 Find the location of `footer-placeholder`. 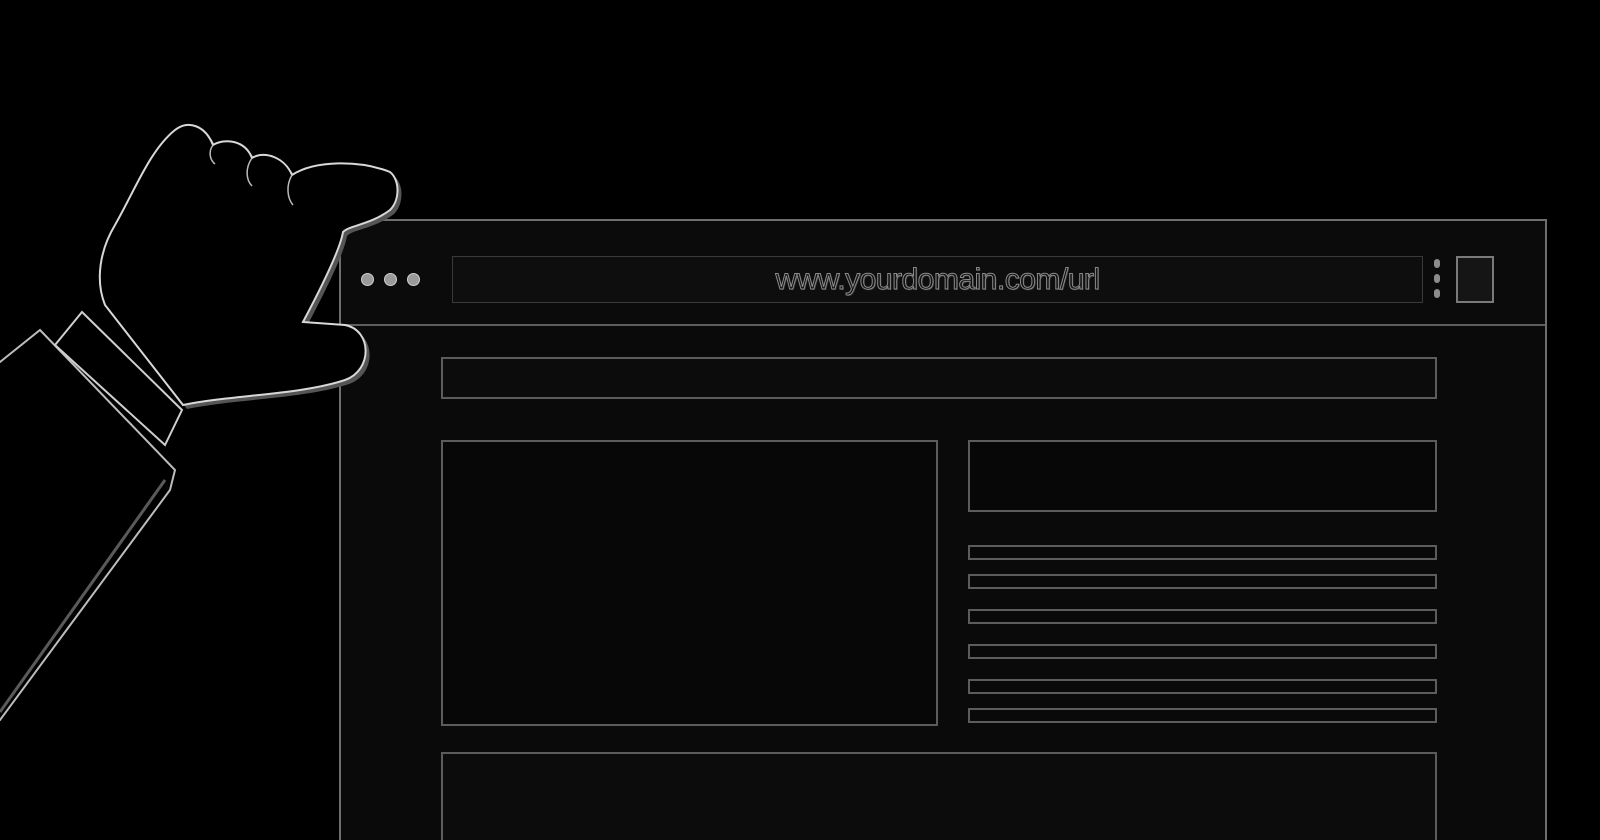

footer-placeholder is located at coordinates (939, 796).